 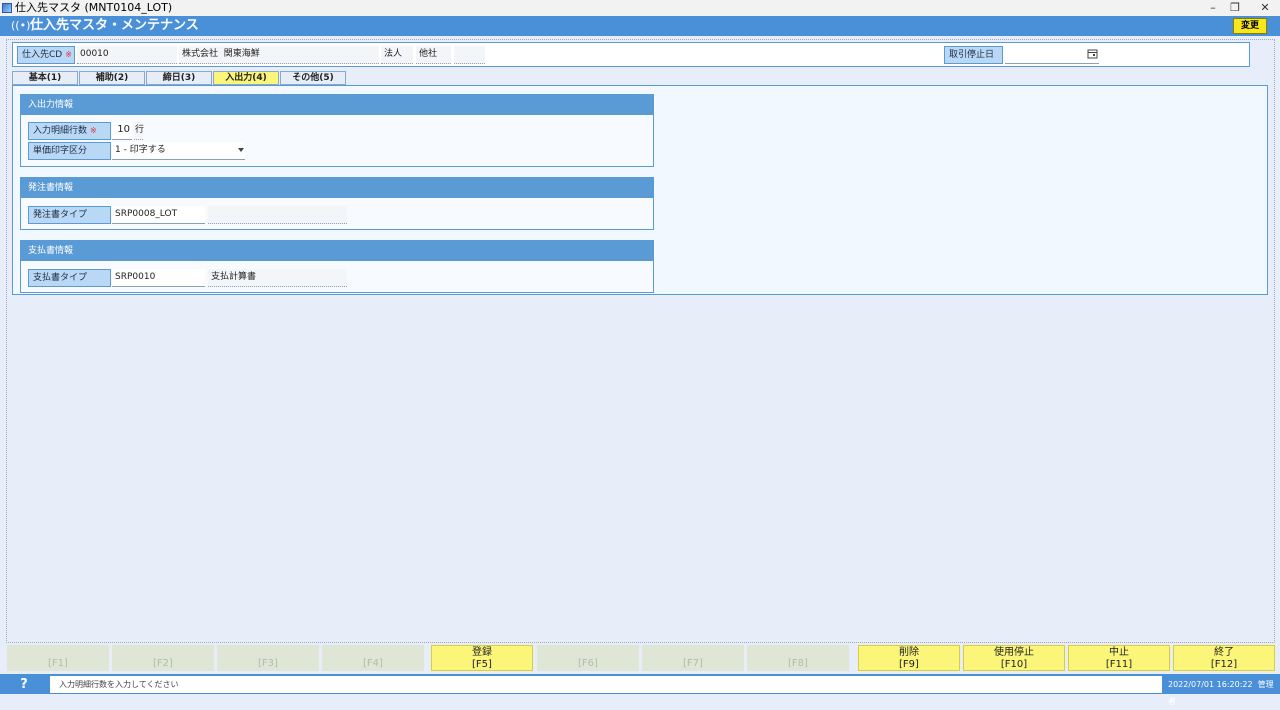 What do you see at coordinates (798, 663) in the screenshot?
I see `f8-key: [F8]` at bounding box center [798, 663].